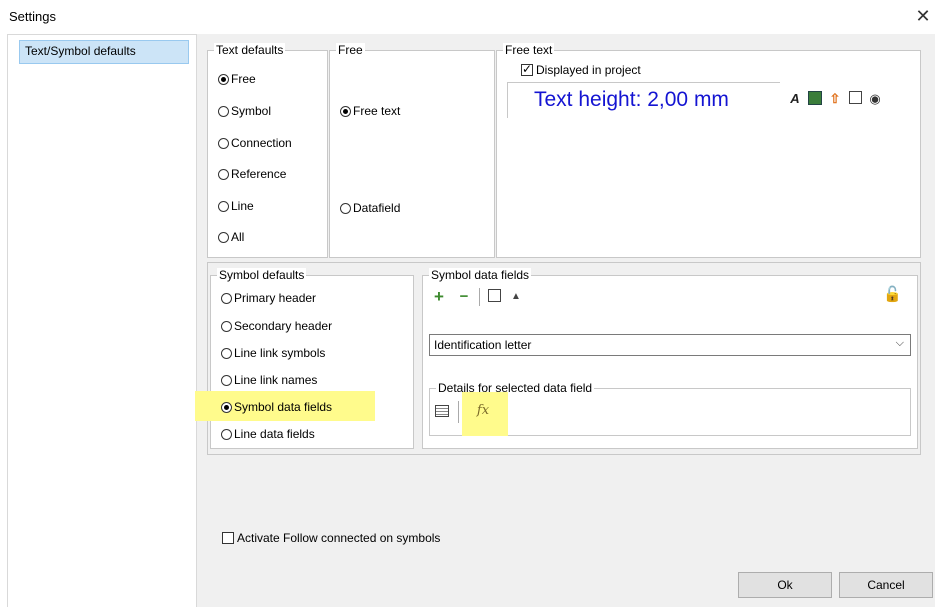 The width and height of the screenshot is (935, 607). I want to click on details-separator, so click(458, 412).